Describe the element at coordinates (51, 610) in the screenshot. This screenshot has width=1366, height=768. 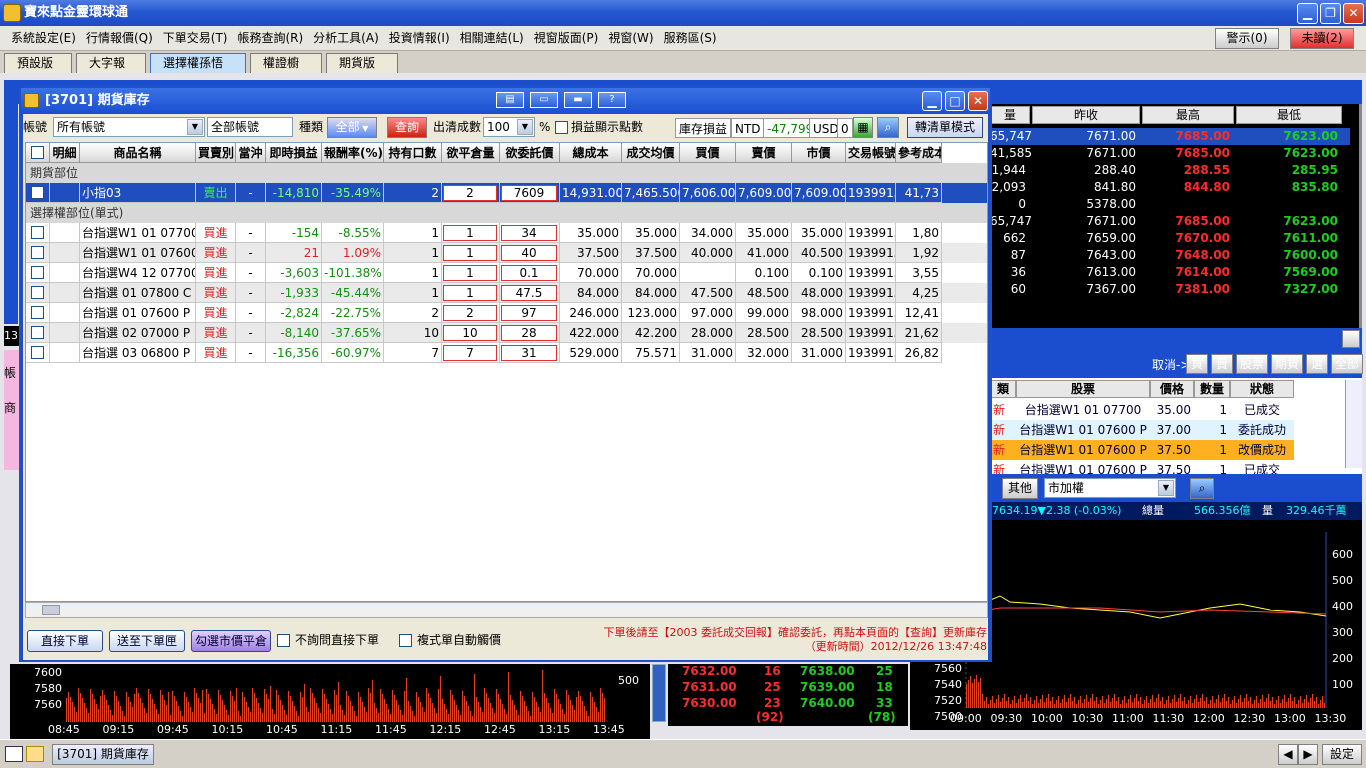
I see `scroll-thumb` at that location.